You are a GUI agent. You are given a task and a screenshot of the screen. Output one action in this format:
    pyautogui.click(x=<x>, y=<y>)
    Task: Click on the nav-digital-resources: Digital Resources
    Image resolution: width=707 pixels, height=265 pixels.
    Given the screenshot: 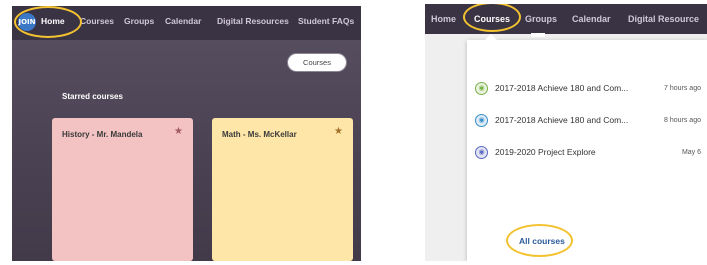 What is the action you would take?
    pyautogui.click(x=253, y=21)
    